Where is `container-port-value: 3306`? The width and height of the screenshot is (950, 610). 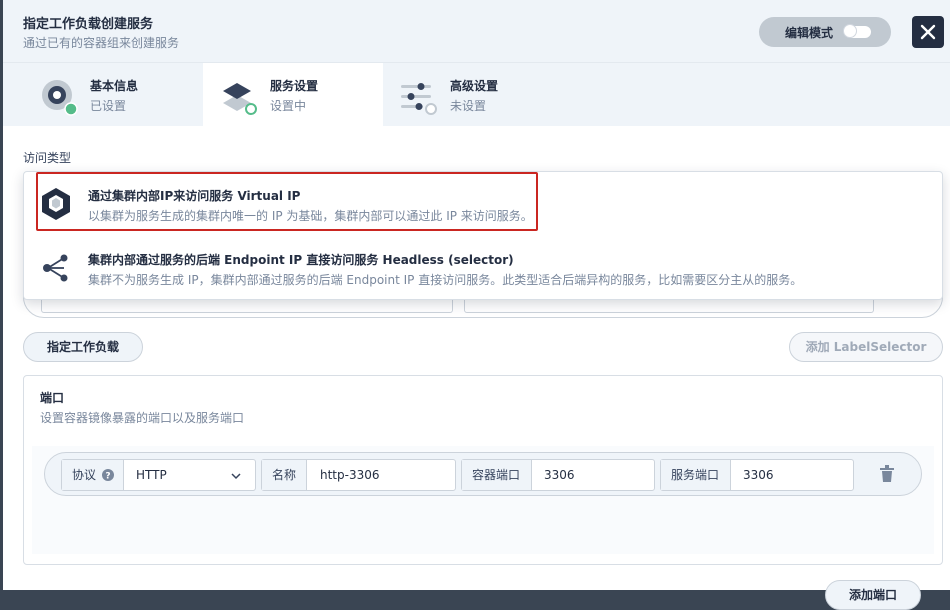
container-port-value: 3306 is located at coordinates (559, 475).